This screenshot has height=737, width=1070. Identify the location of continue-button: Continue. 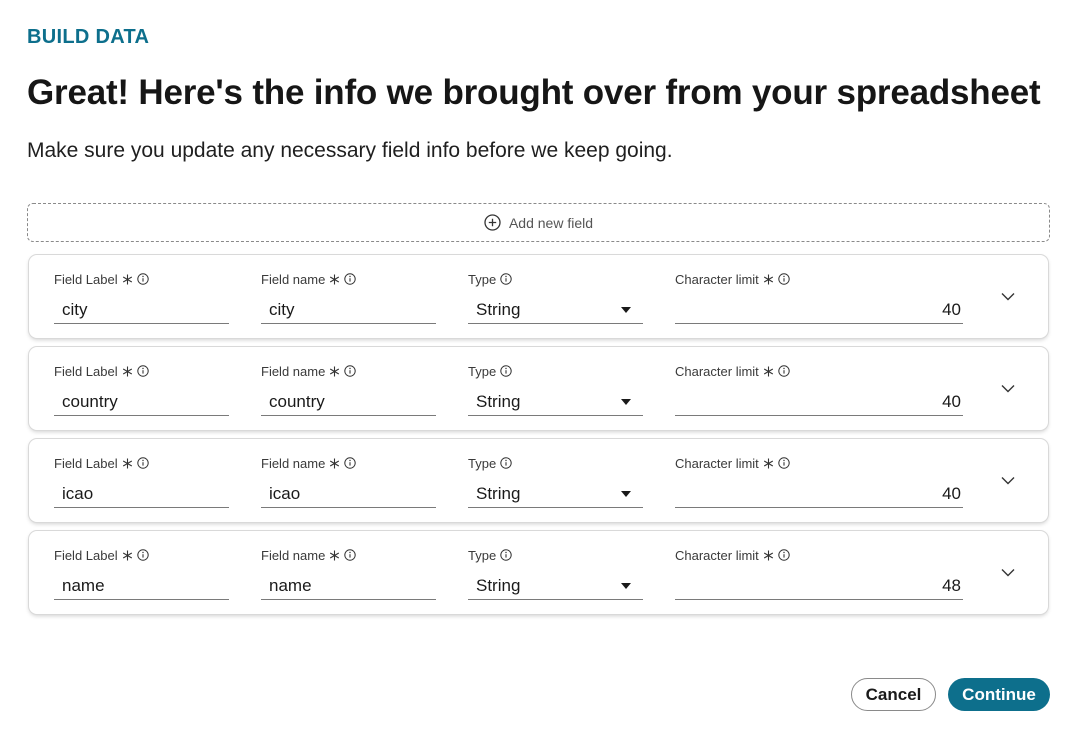
(999, 694).